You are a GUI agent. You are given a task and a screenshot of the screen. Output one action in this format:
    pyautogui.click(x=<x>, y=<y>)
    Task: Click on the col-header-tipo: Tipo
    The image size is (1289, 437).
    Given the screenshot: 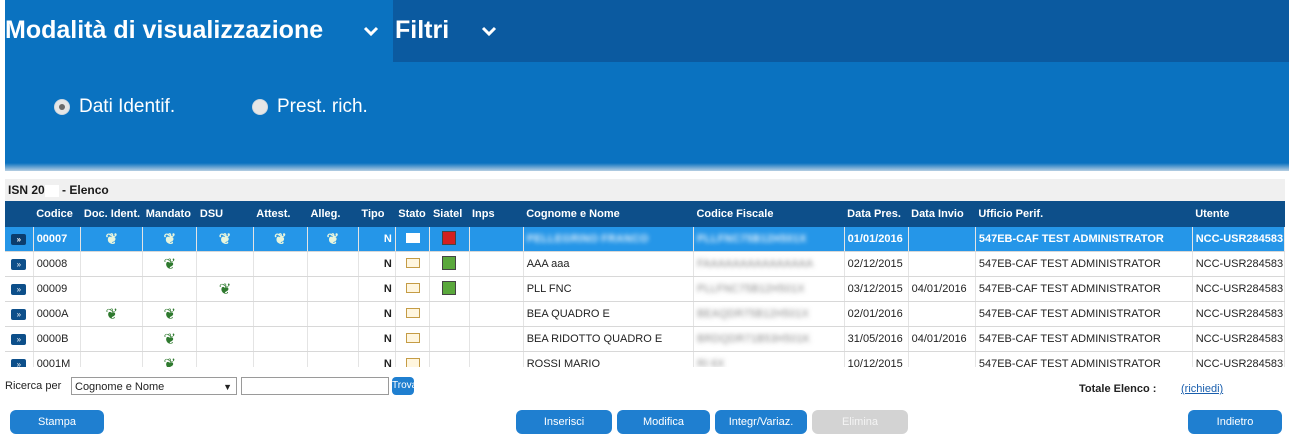 What is the action you would take?
    pyautogui.click(x=377, y=214)
    